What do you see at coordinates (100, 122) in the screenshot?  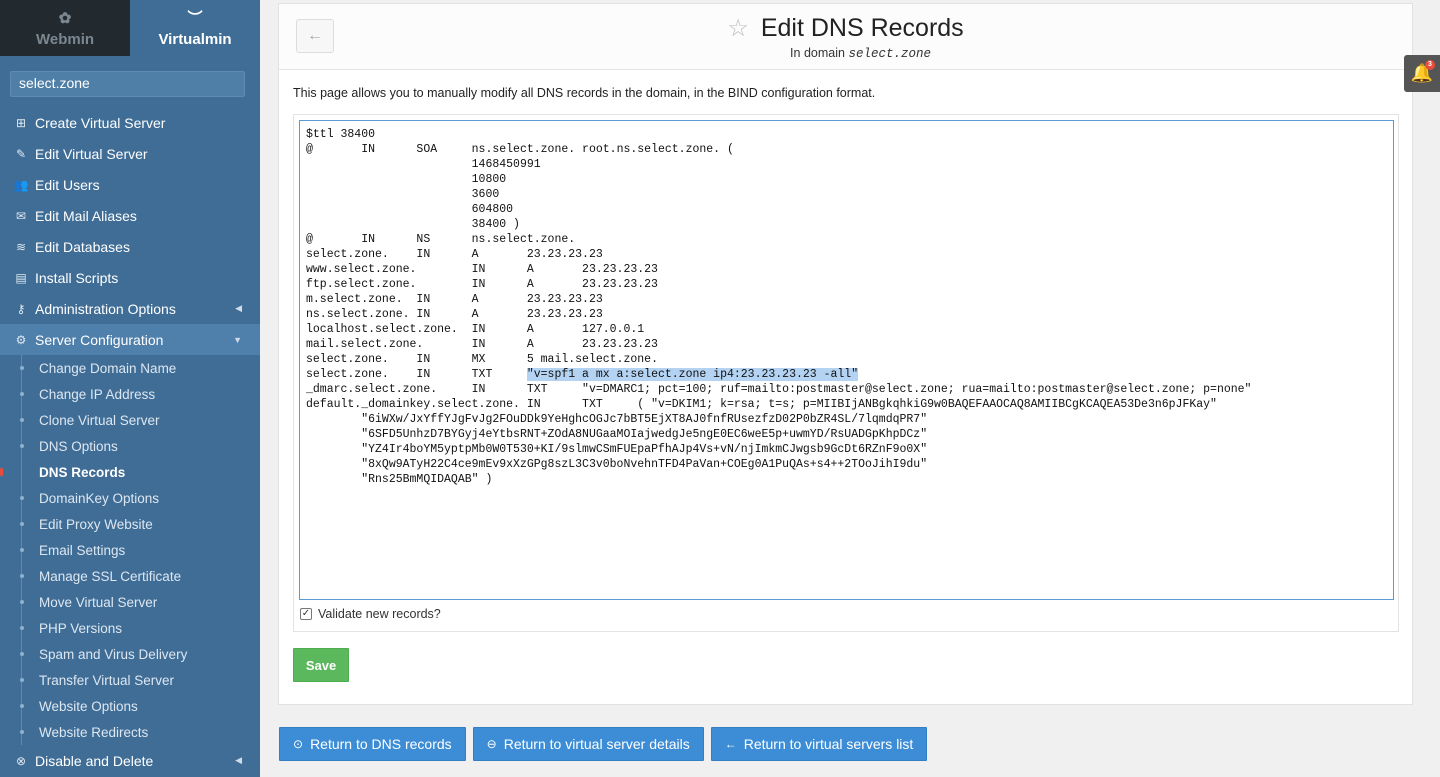 I see `sidebar-item-label: Create Virtual Server` at bounding box center [100, 122].